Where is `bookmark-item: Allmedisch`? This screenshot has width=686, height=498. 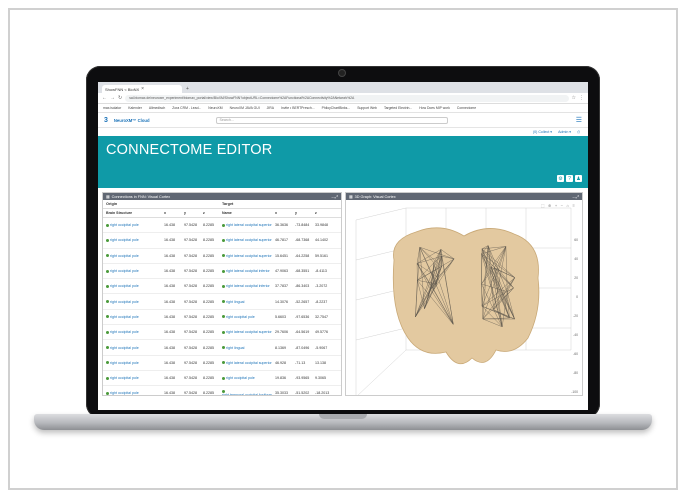
bookmark-item: Allmedisch is located at coordinates (157, 108).